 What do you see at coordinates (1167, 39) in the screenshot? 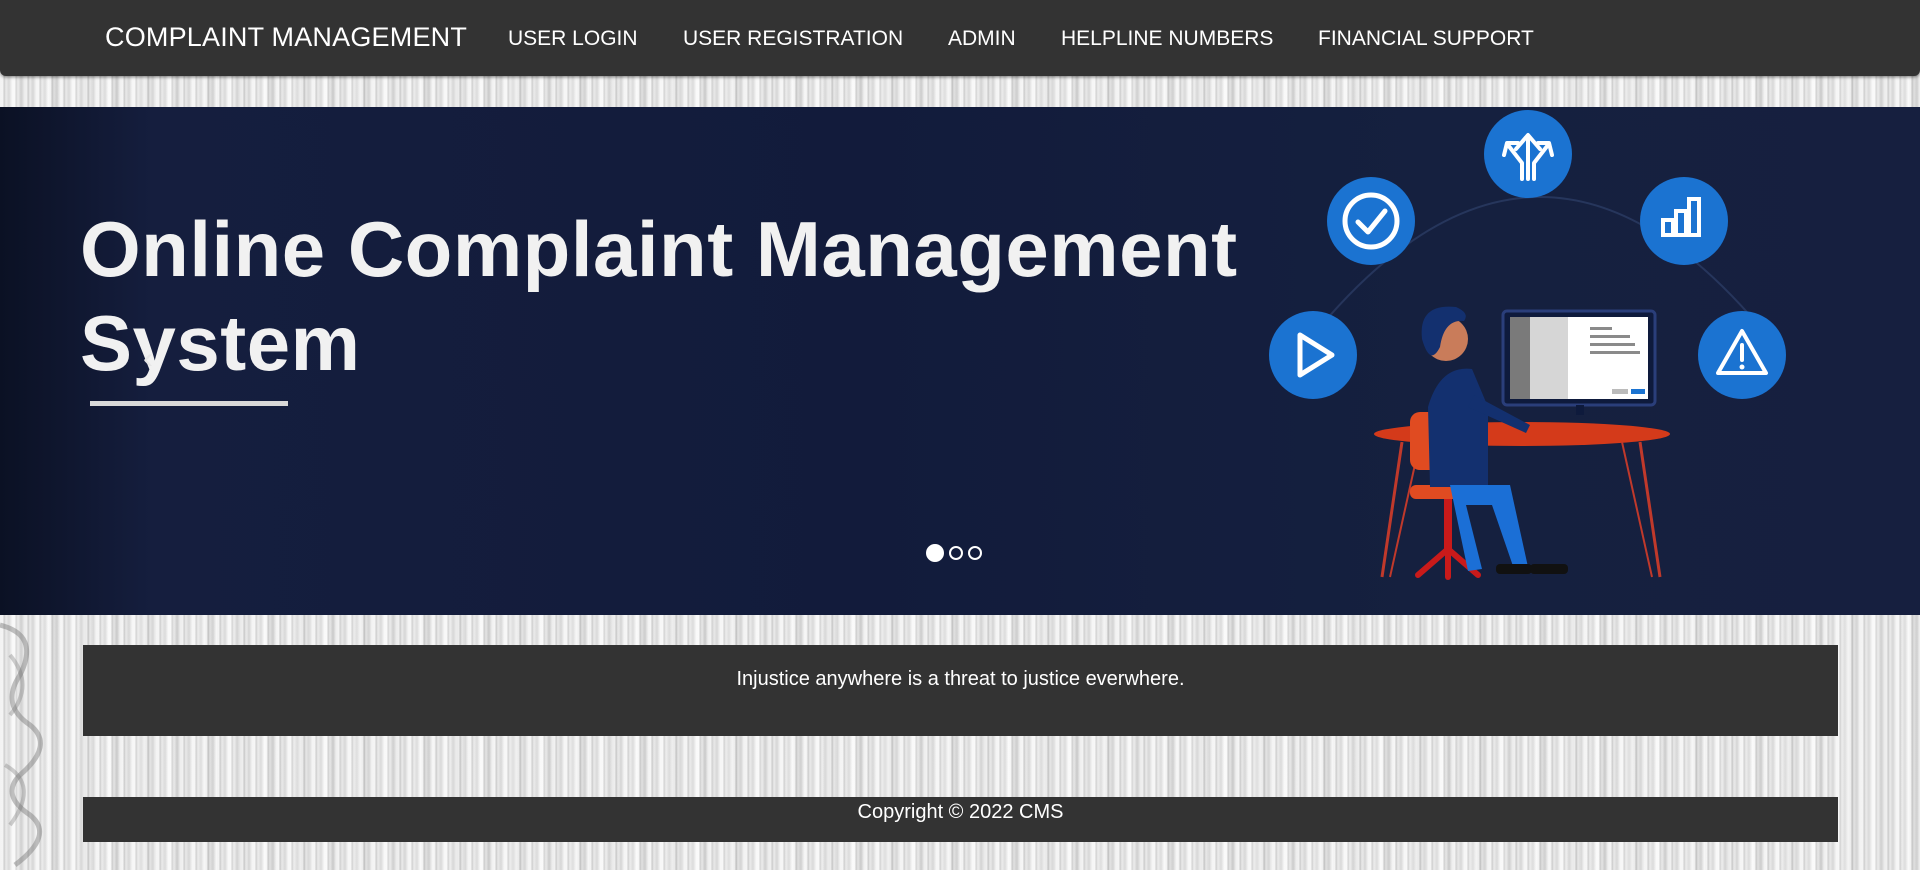
I see `nav-helpline-numbers: HELPLINE NUMBERS` at bounding box center [1167, 39].